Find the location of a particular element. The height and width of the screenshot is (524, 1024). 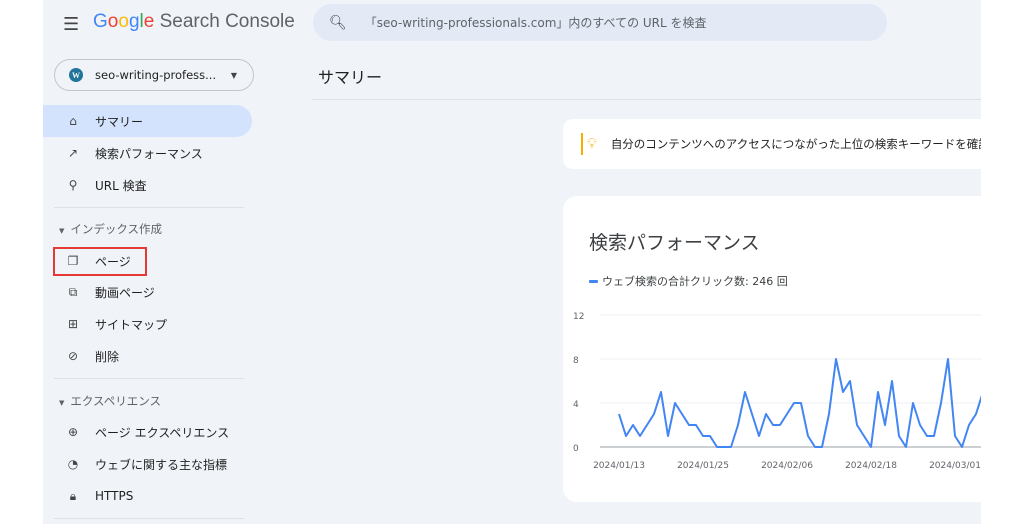

y-tick-label: 0 is located at coordinates (576, 449).